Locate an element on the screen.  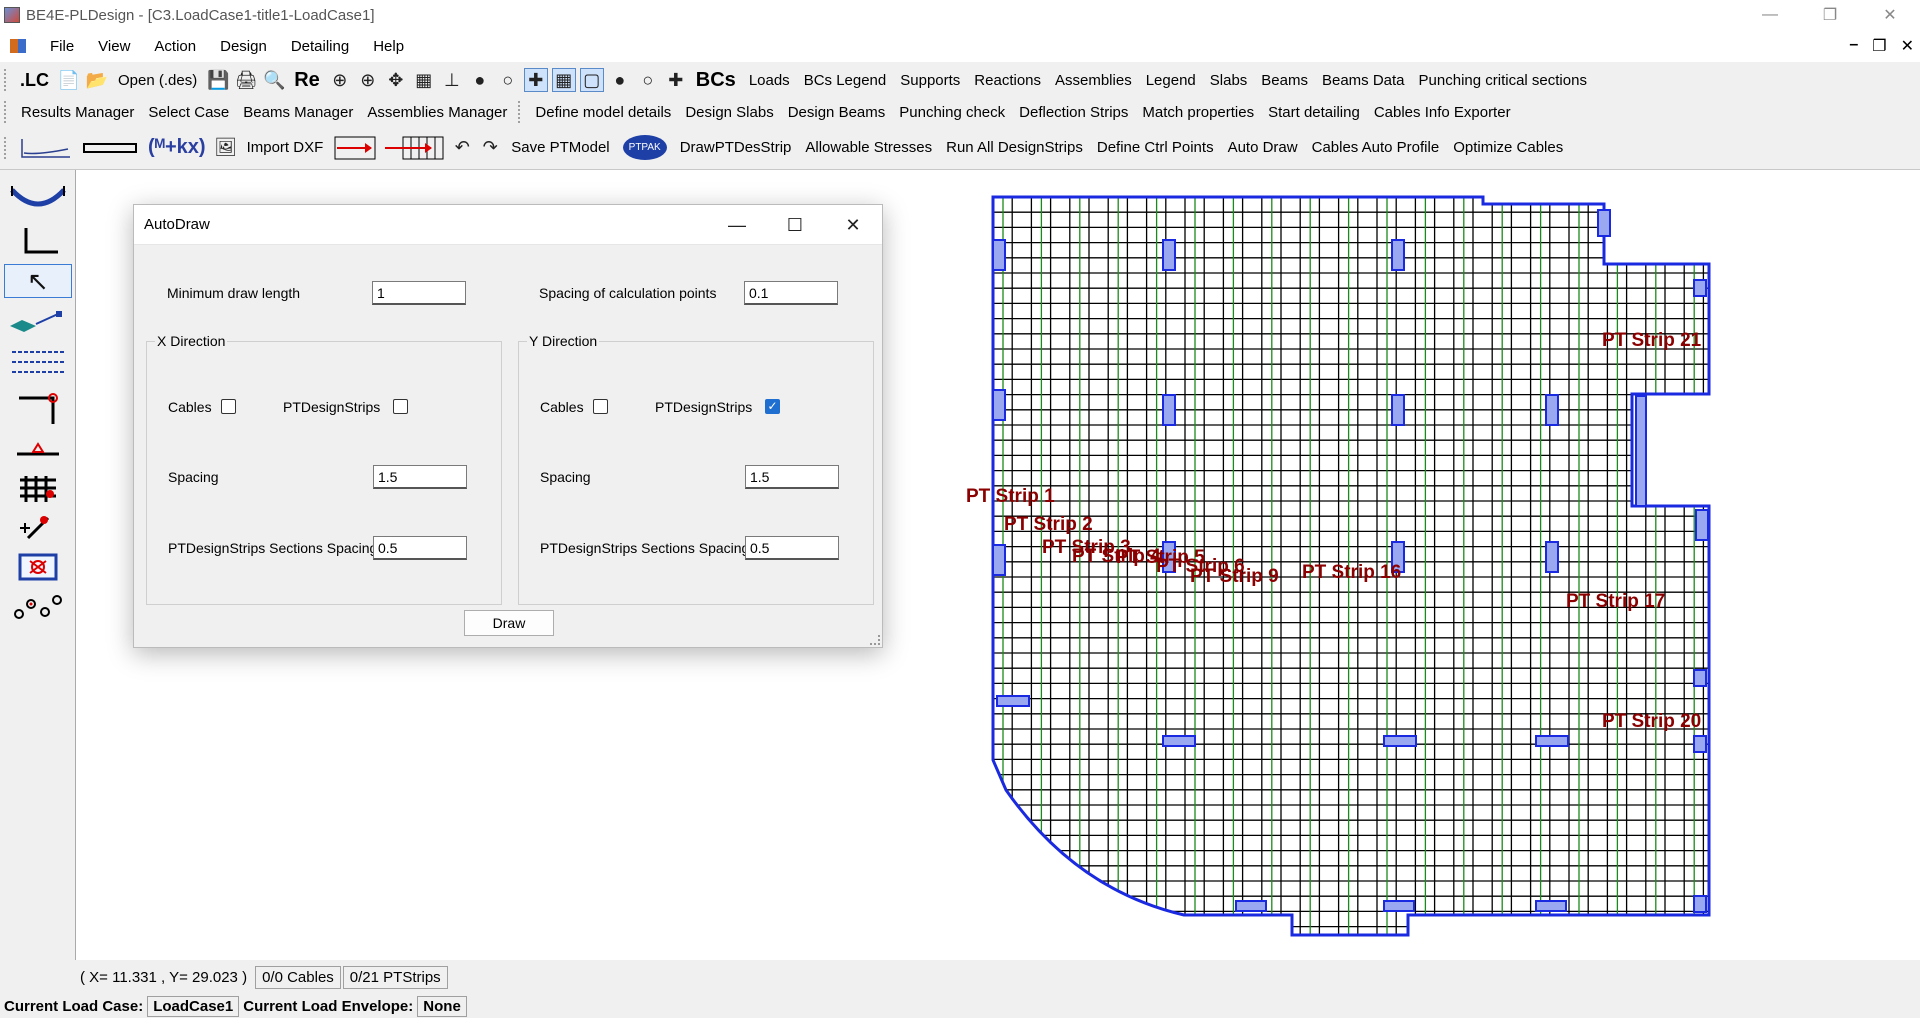
restore-icon: ❐ is located at coordinates (1830, 15).